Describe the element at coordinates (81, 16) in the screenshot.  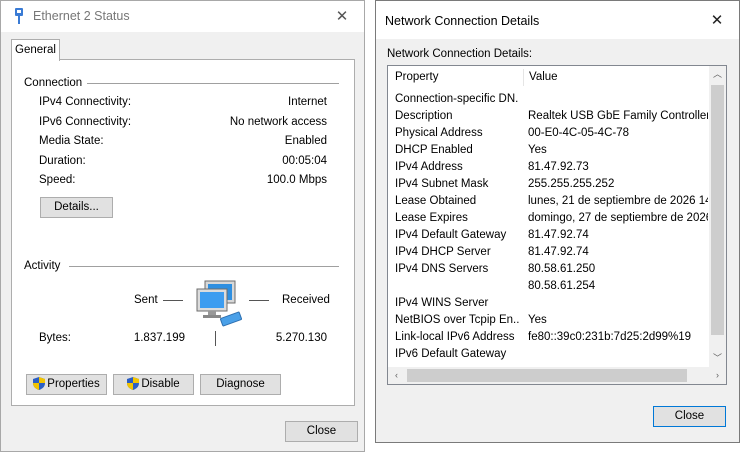
I see `status-window-title: Ethernet 2 Status` at that location.